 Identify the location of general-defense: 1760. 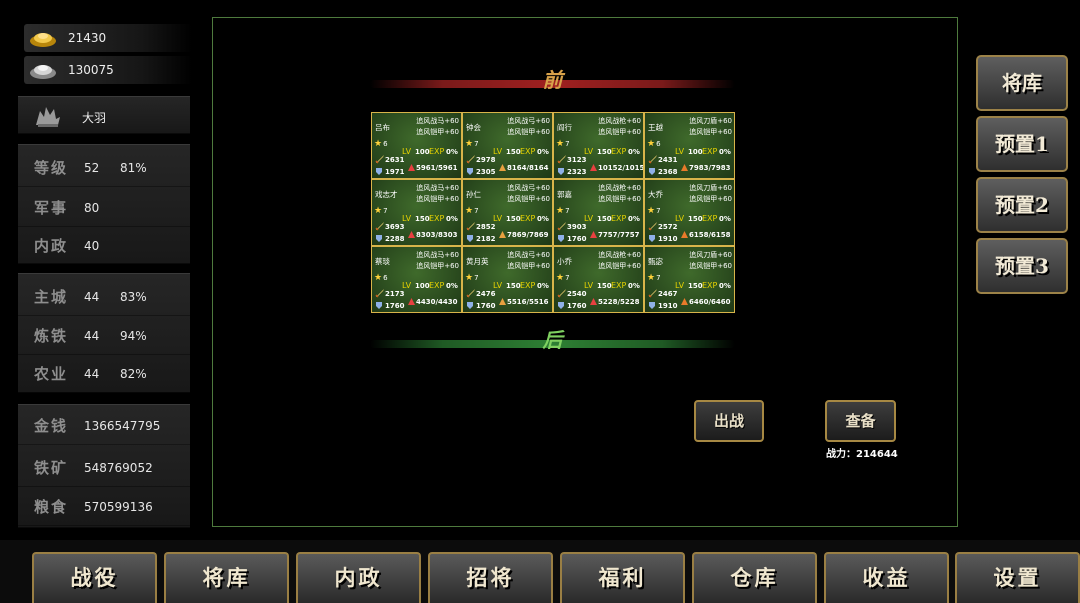
(486, 306).